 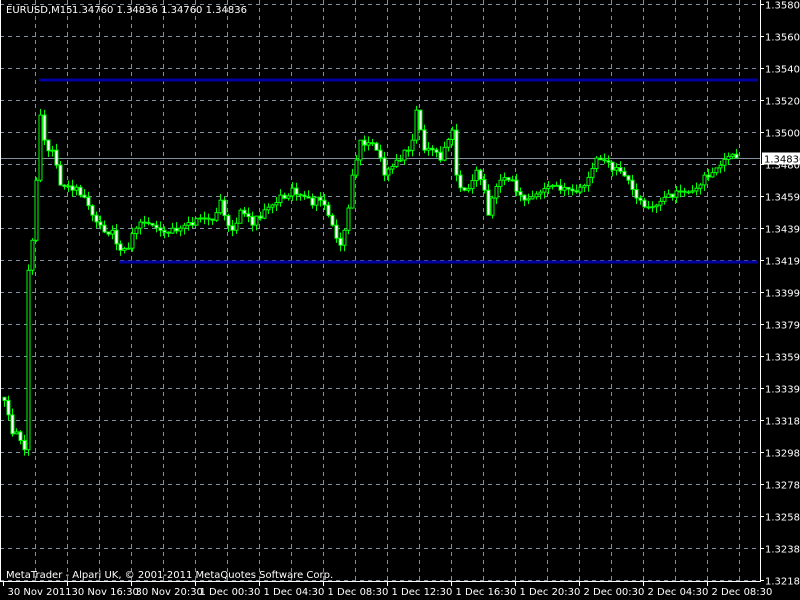 I want to click on price-tick-label: 1.33790, so click(x=782, y=326).